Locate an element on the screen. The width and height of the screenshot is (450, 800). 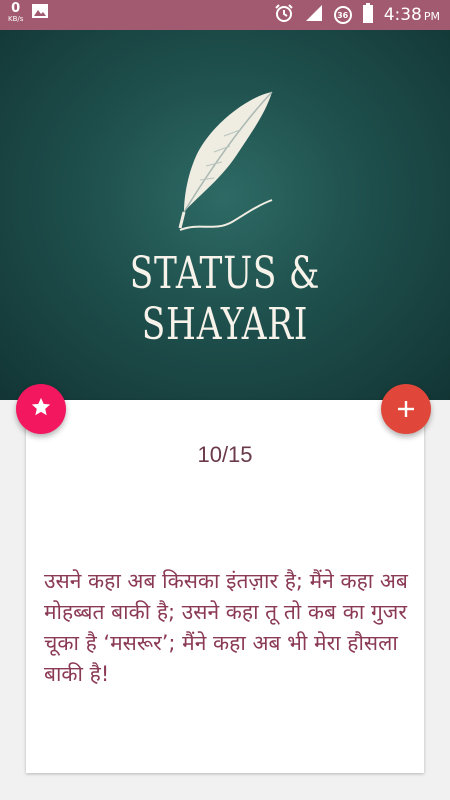
image-icon is located at coordinates (40, 13).